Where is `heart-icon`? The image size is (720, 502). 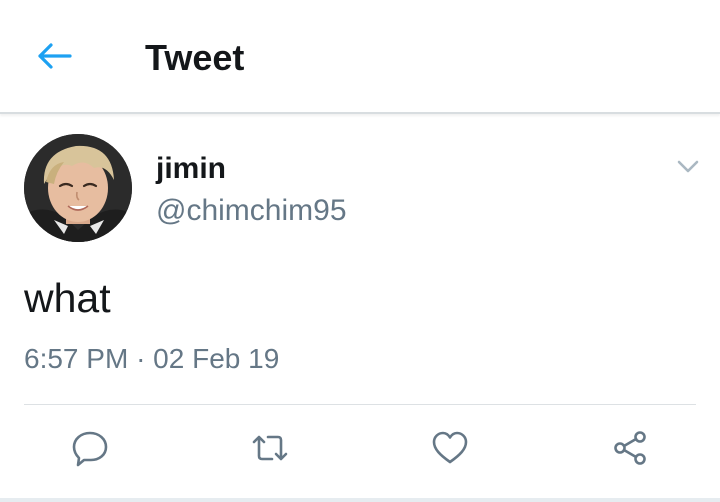 heart-icon is located at coordinates (450, 447).